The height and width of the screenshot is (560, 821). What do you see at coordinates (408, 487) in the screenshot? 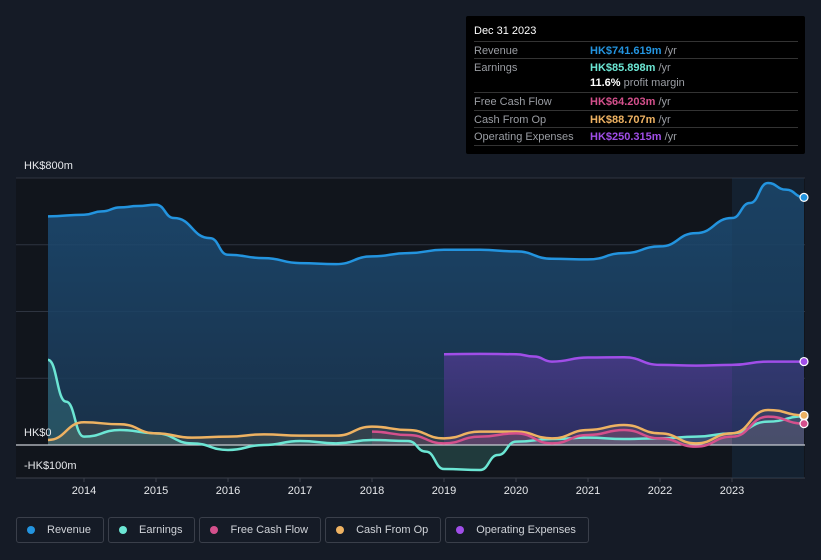
I see `x-axis-ticks: 2014 2015 2016 2017 2018 2019 2020 2021 2022 2023` at bounding box center [408, 487].